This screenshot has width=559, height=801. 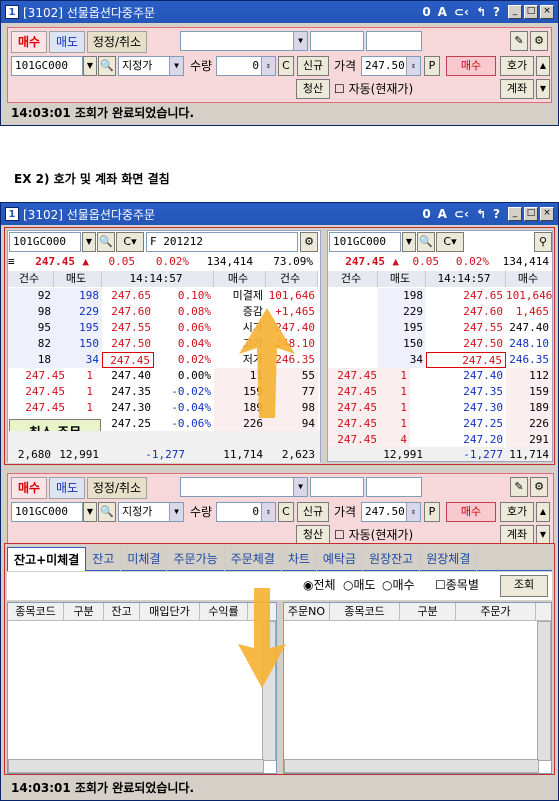 I want to click on menu-icon: ≡, so click(x=16, y=262).